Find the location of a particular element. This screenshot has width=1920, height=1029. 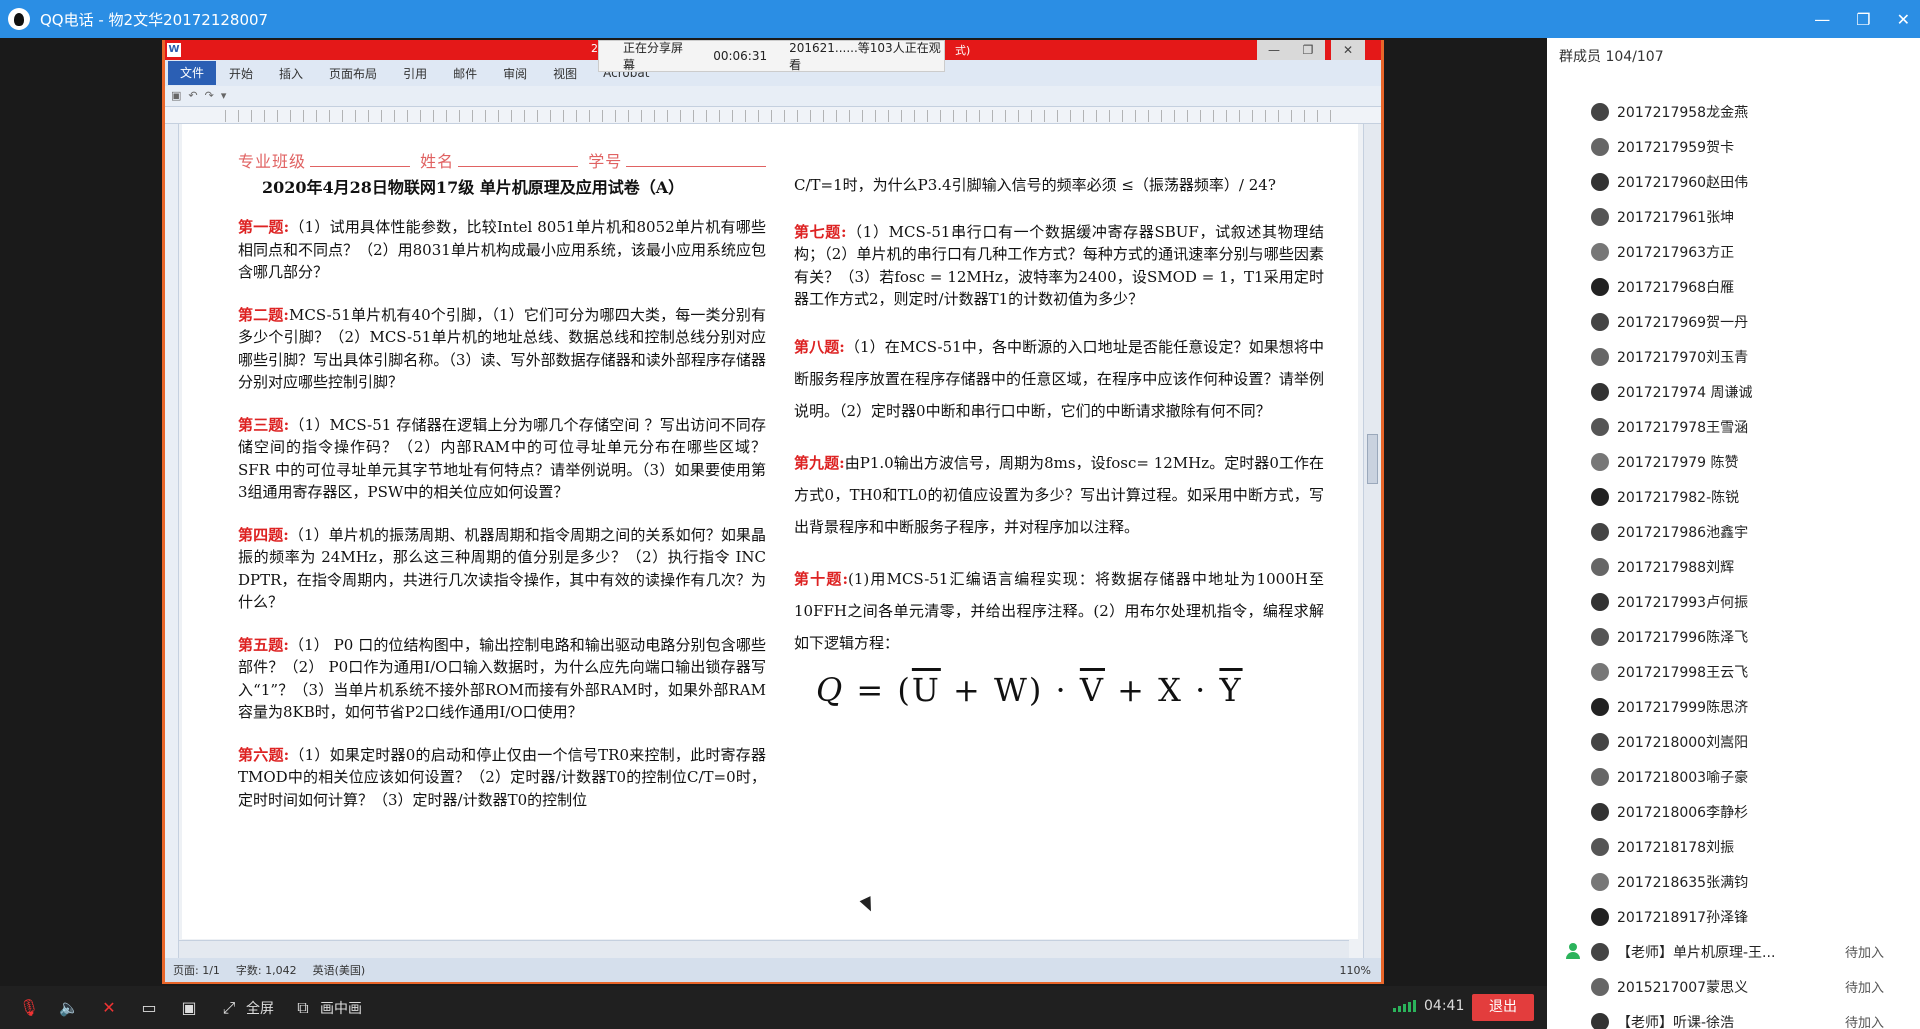

maximize-button: ❐ is located at coordinates (1863, 19).